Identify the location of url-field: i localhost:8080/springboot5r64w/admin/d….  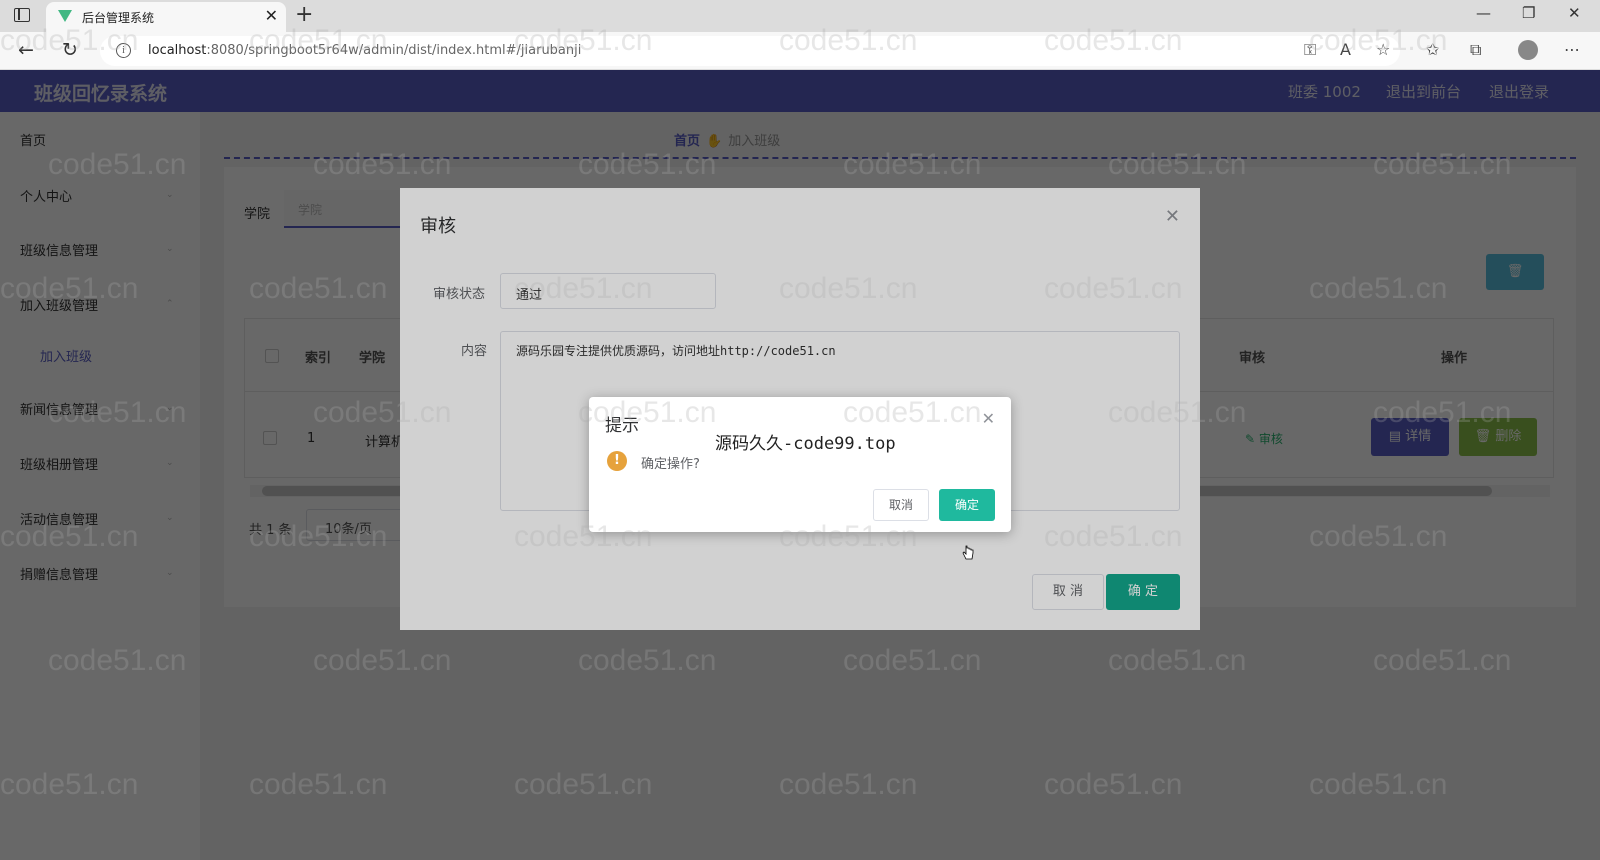
(750, 51).